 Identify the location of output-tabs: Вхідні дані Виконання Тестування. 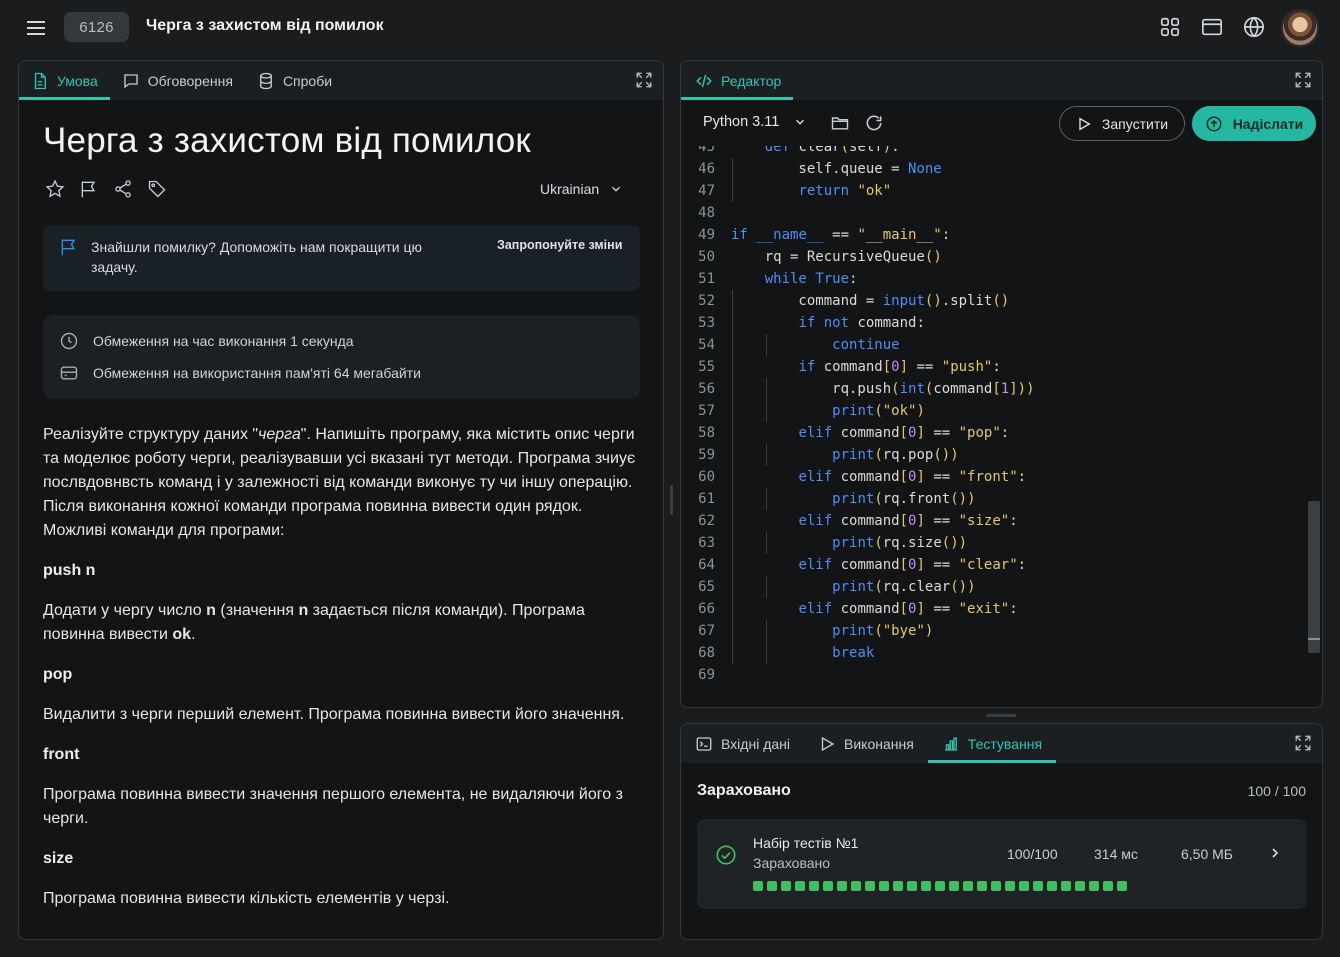
(1001, 743).